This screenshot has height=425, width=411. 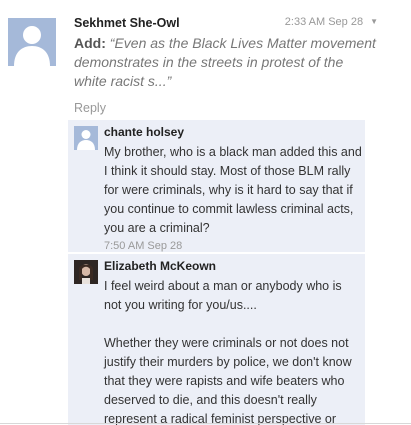 I want to click on caret-down-icon: ▼, so click(x=374, y=21).